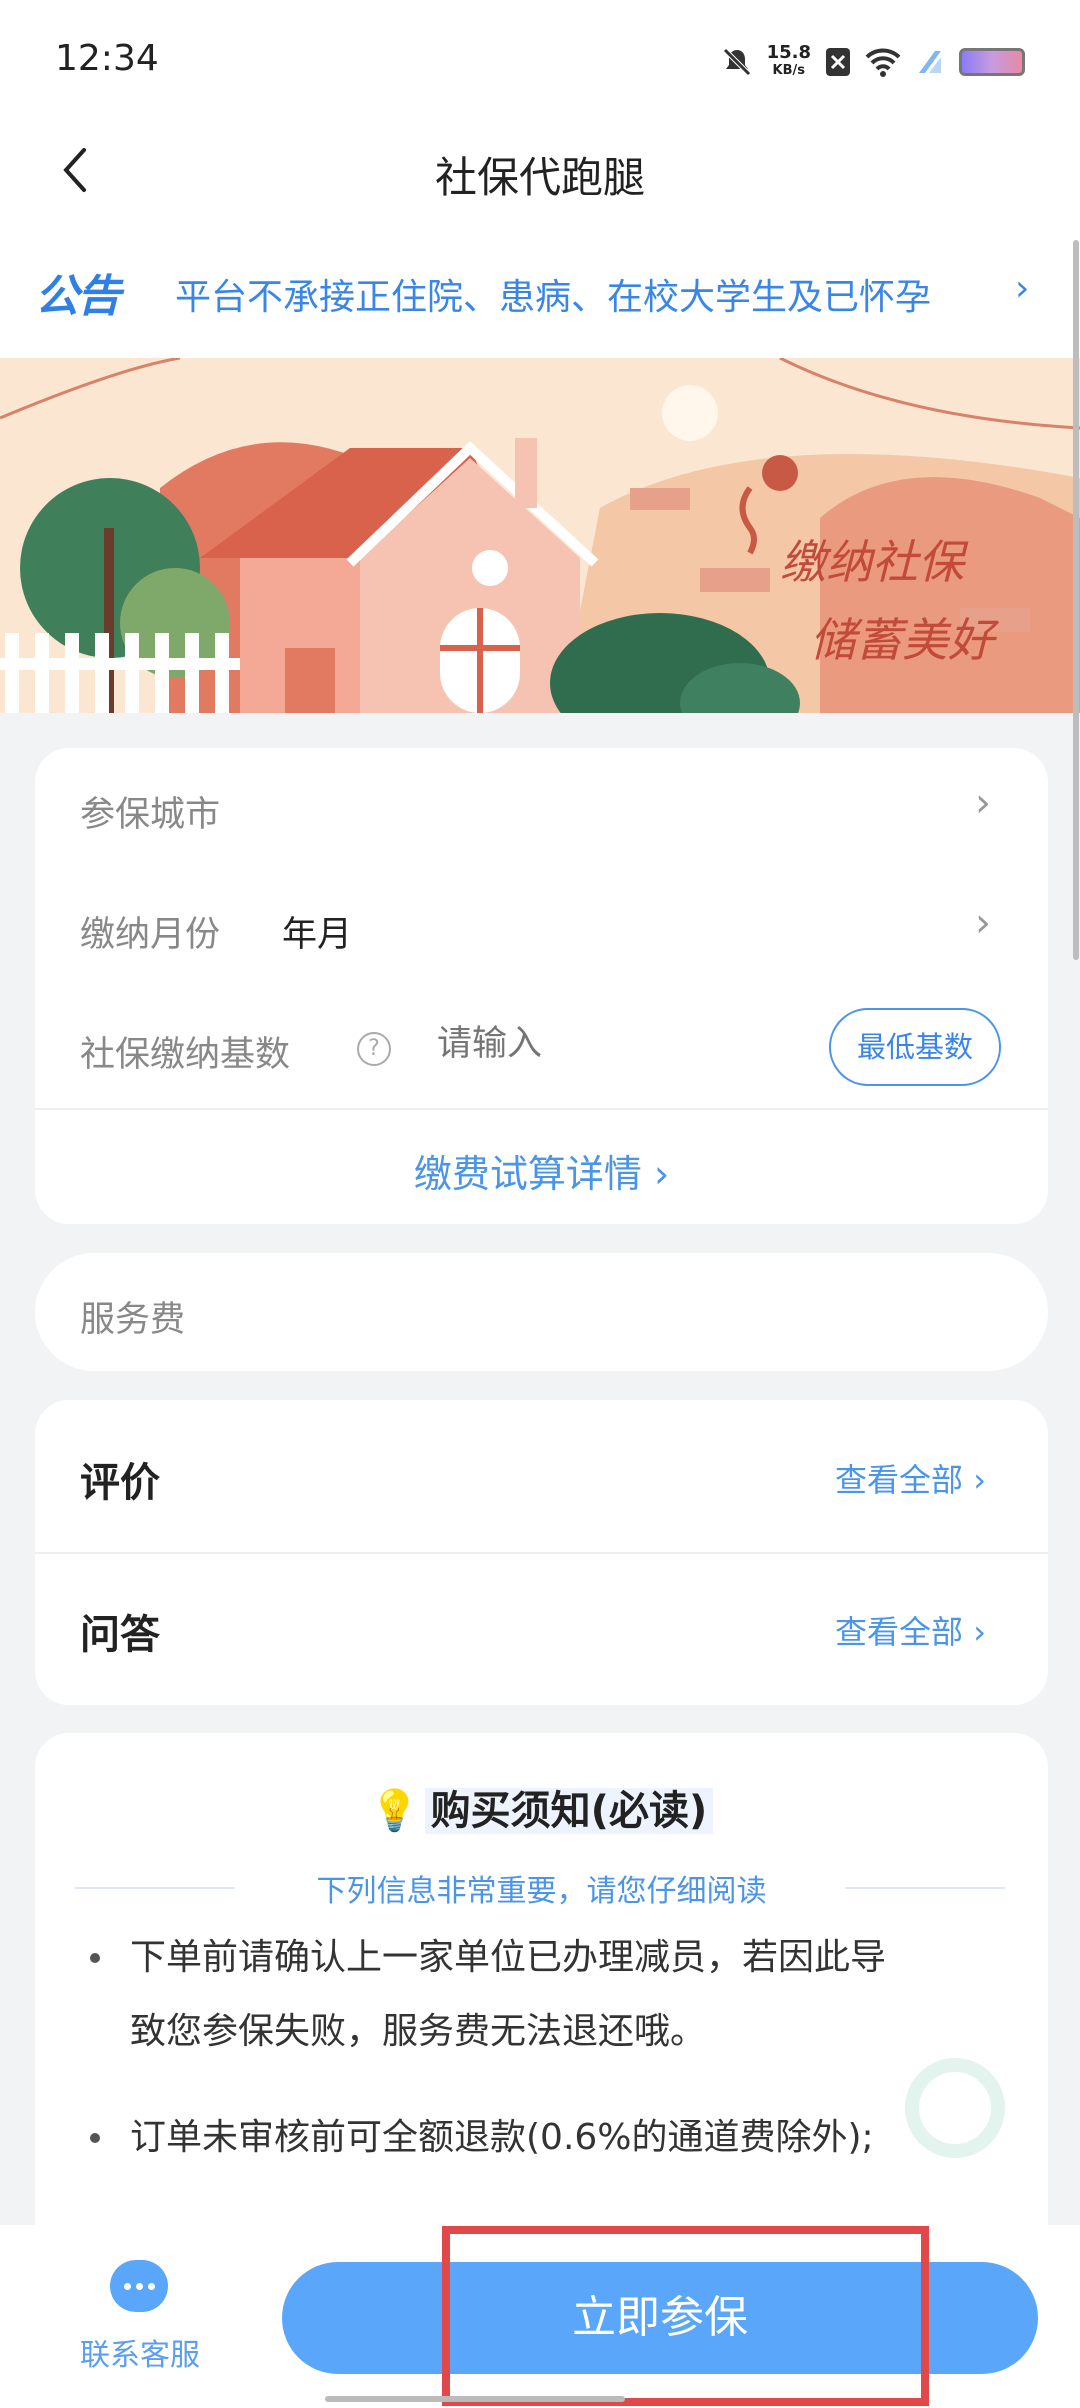 The height and width of the screenshot is (2408, 1080). What do you see at coordinates (120, 1483) in the screenshot?
I see `reviews-title: 评价` at bounding box center [120, 1483].